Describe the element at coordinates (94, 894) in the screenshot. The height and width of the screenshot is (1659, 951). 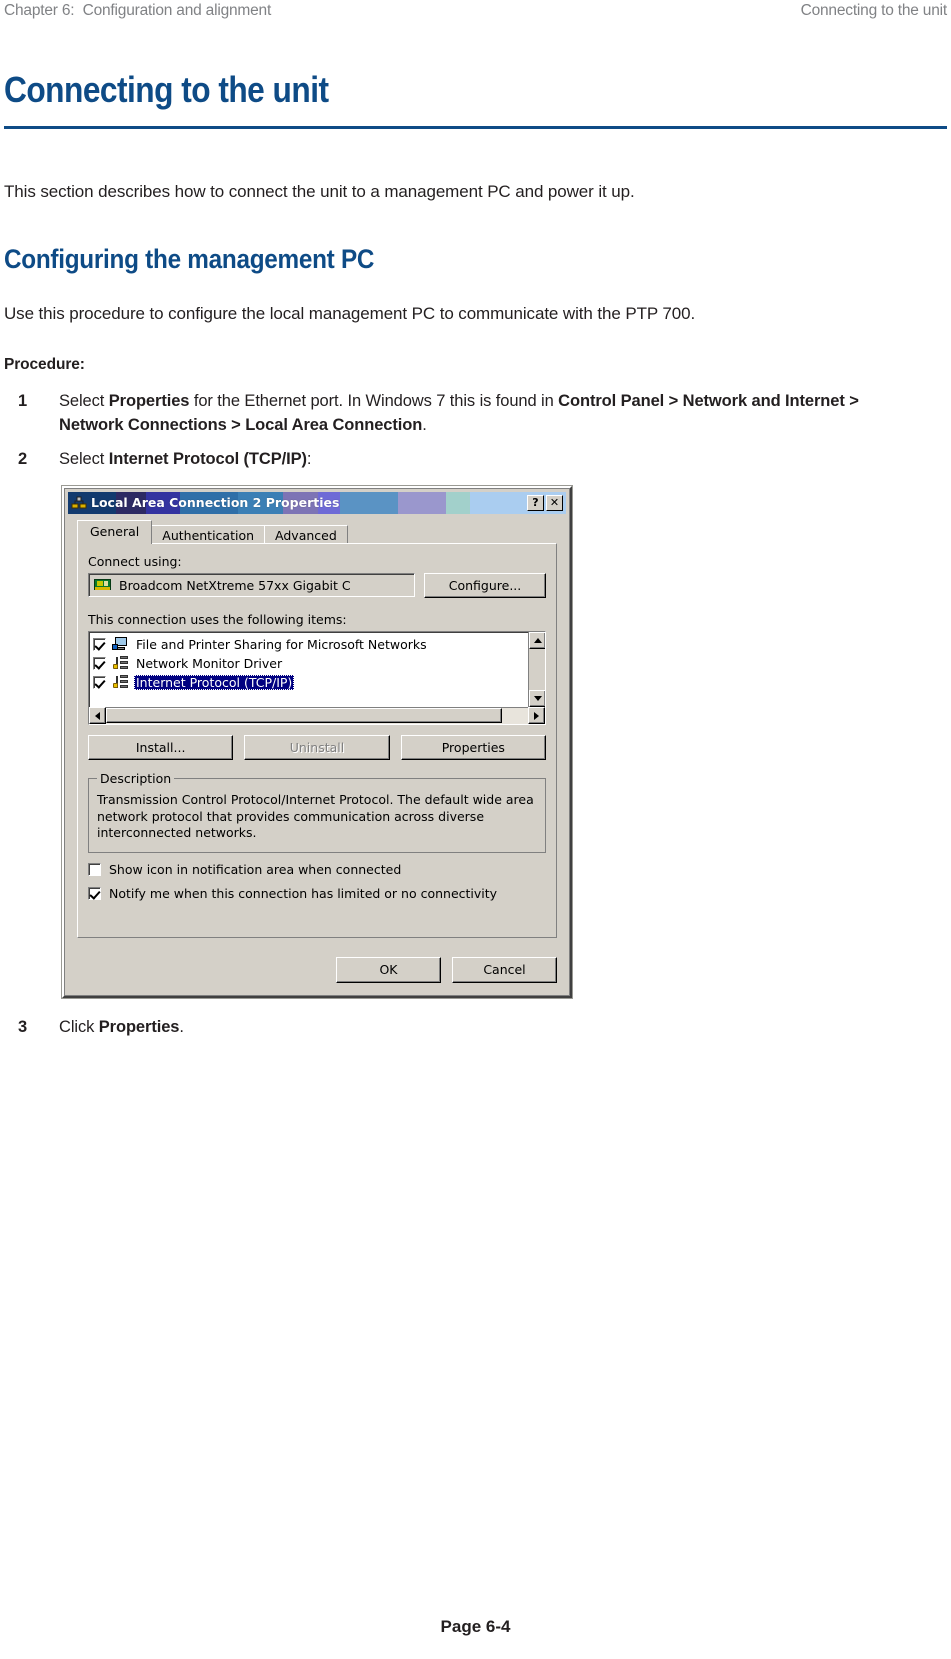
I see `notify-checkbox` at that location.